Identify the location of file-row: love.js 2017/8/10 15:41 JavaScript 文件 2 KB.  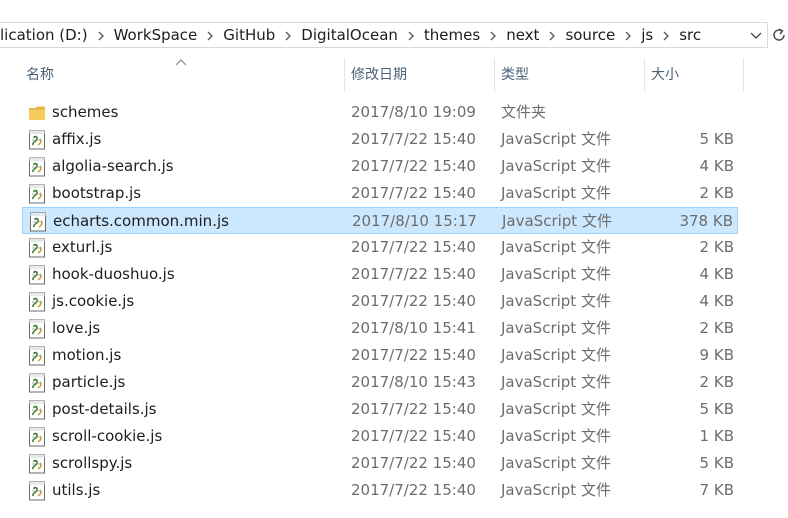
(380, 328).